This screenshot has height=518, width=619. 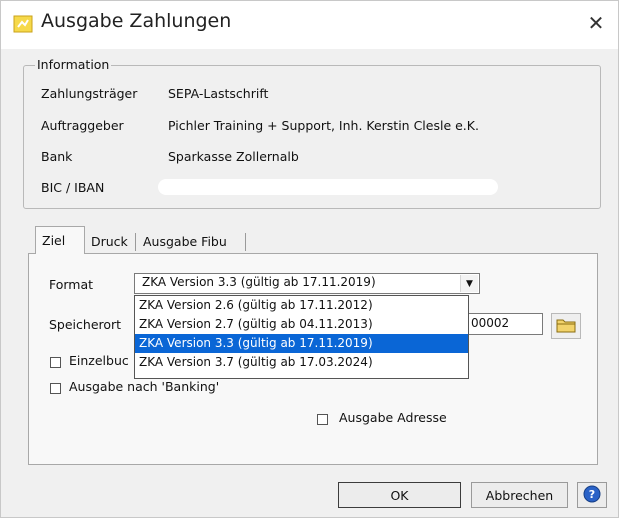 I want to click on adresse-label: Ausgabe Adresse, so click(x=393, y=417).